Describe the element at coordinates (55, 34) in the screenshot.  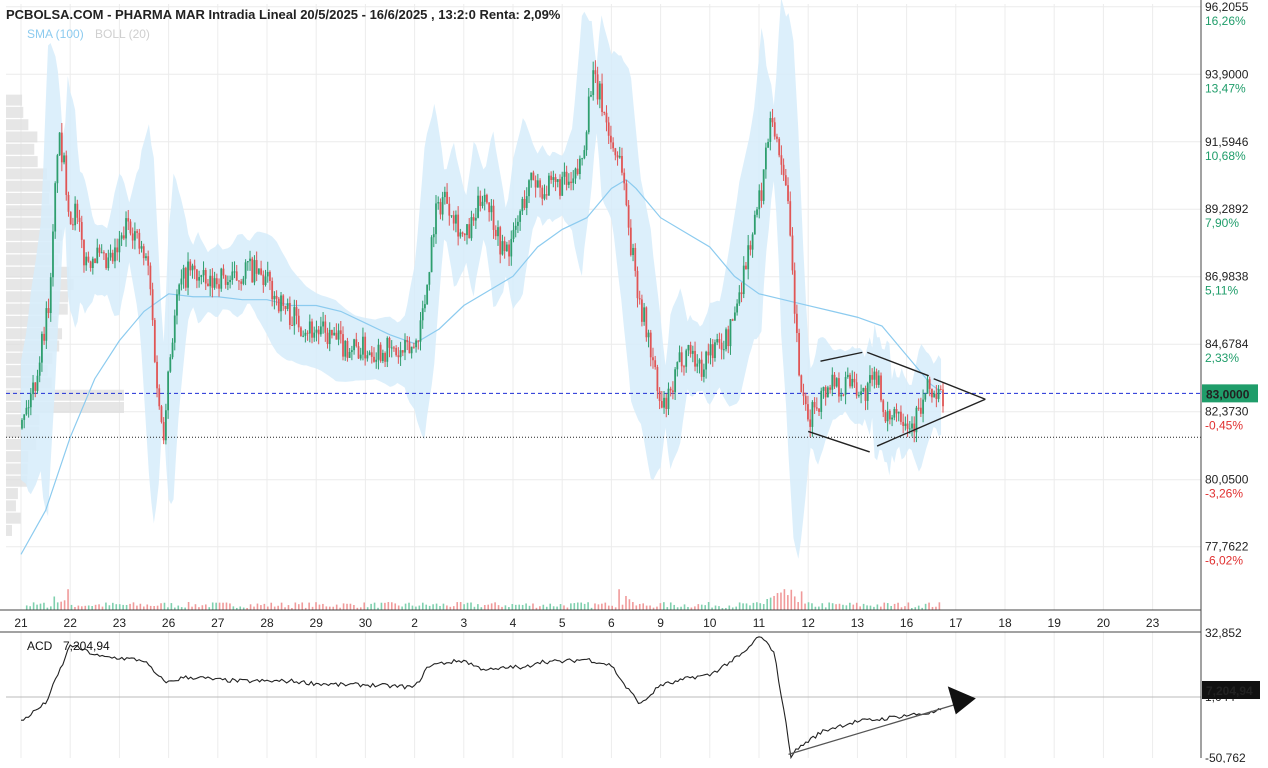
I see `legend-sma: SMA (100)` at that location.